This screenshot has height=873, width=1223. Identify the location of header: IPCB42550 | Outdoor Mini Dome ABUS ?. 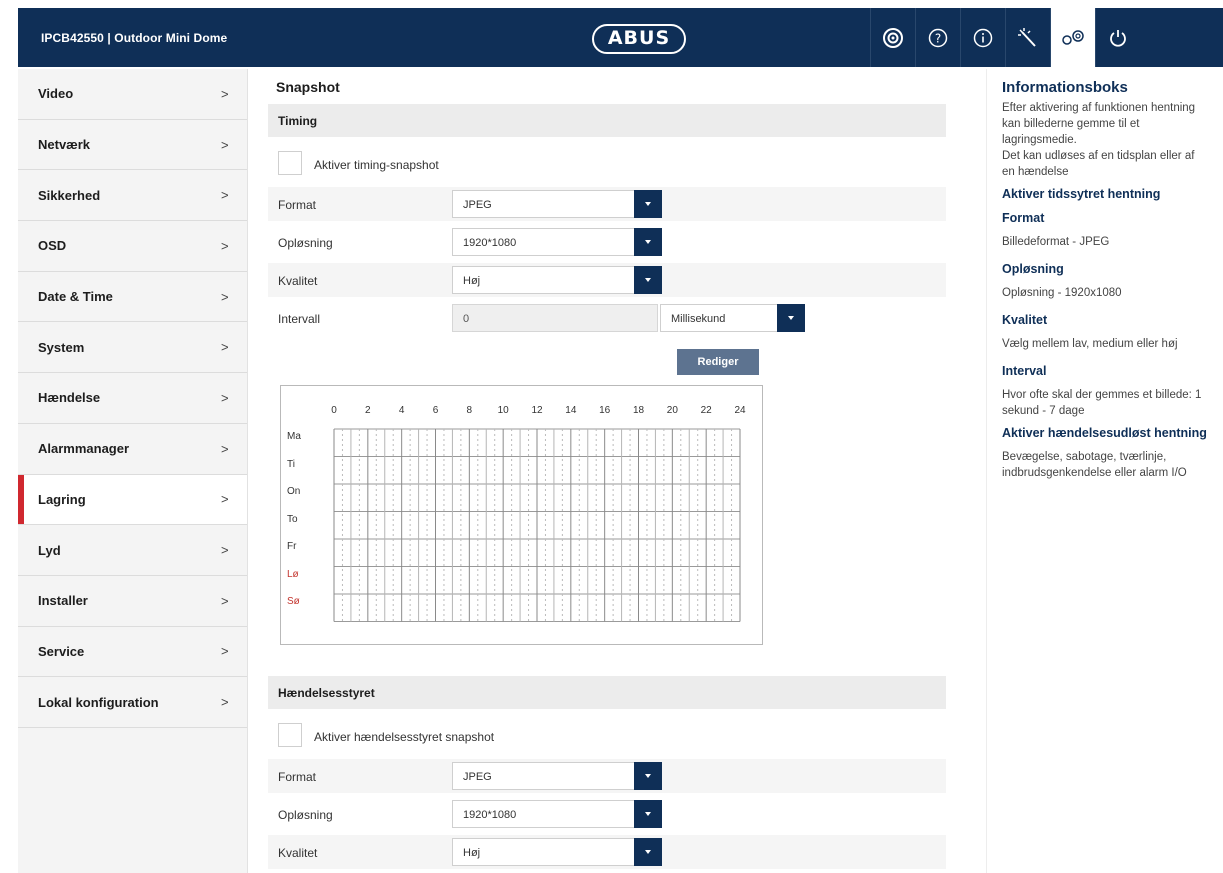
(611, 34).